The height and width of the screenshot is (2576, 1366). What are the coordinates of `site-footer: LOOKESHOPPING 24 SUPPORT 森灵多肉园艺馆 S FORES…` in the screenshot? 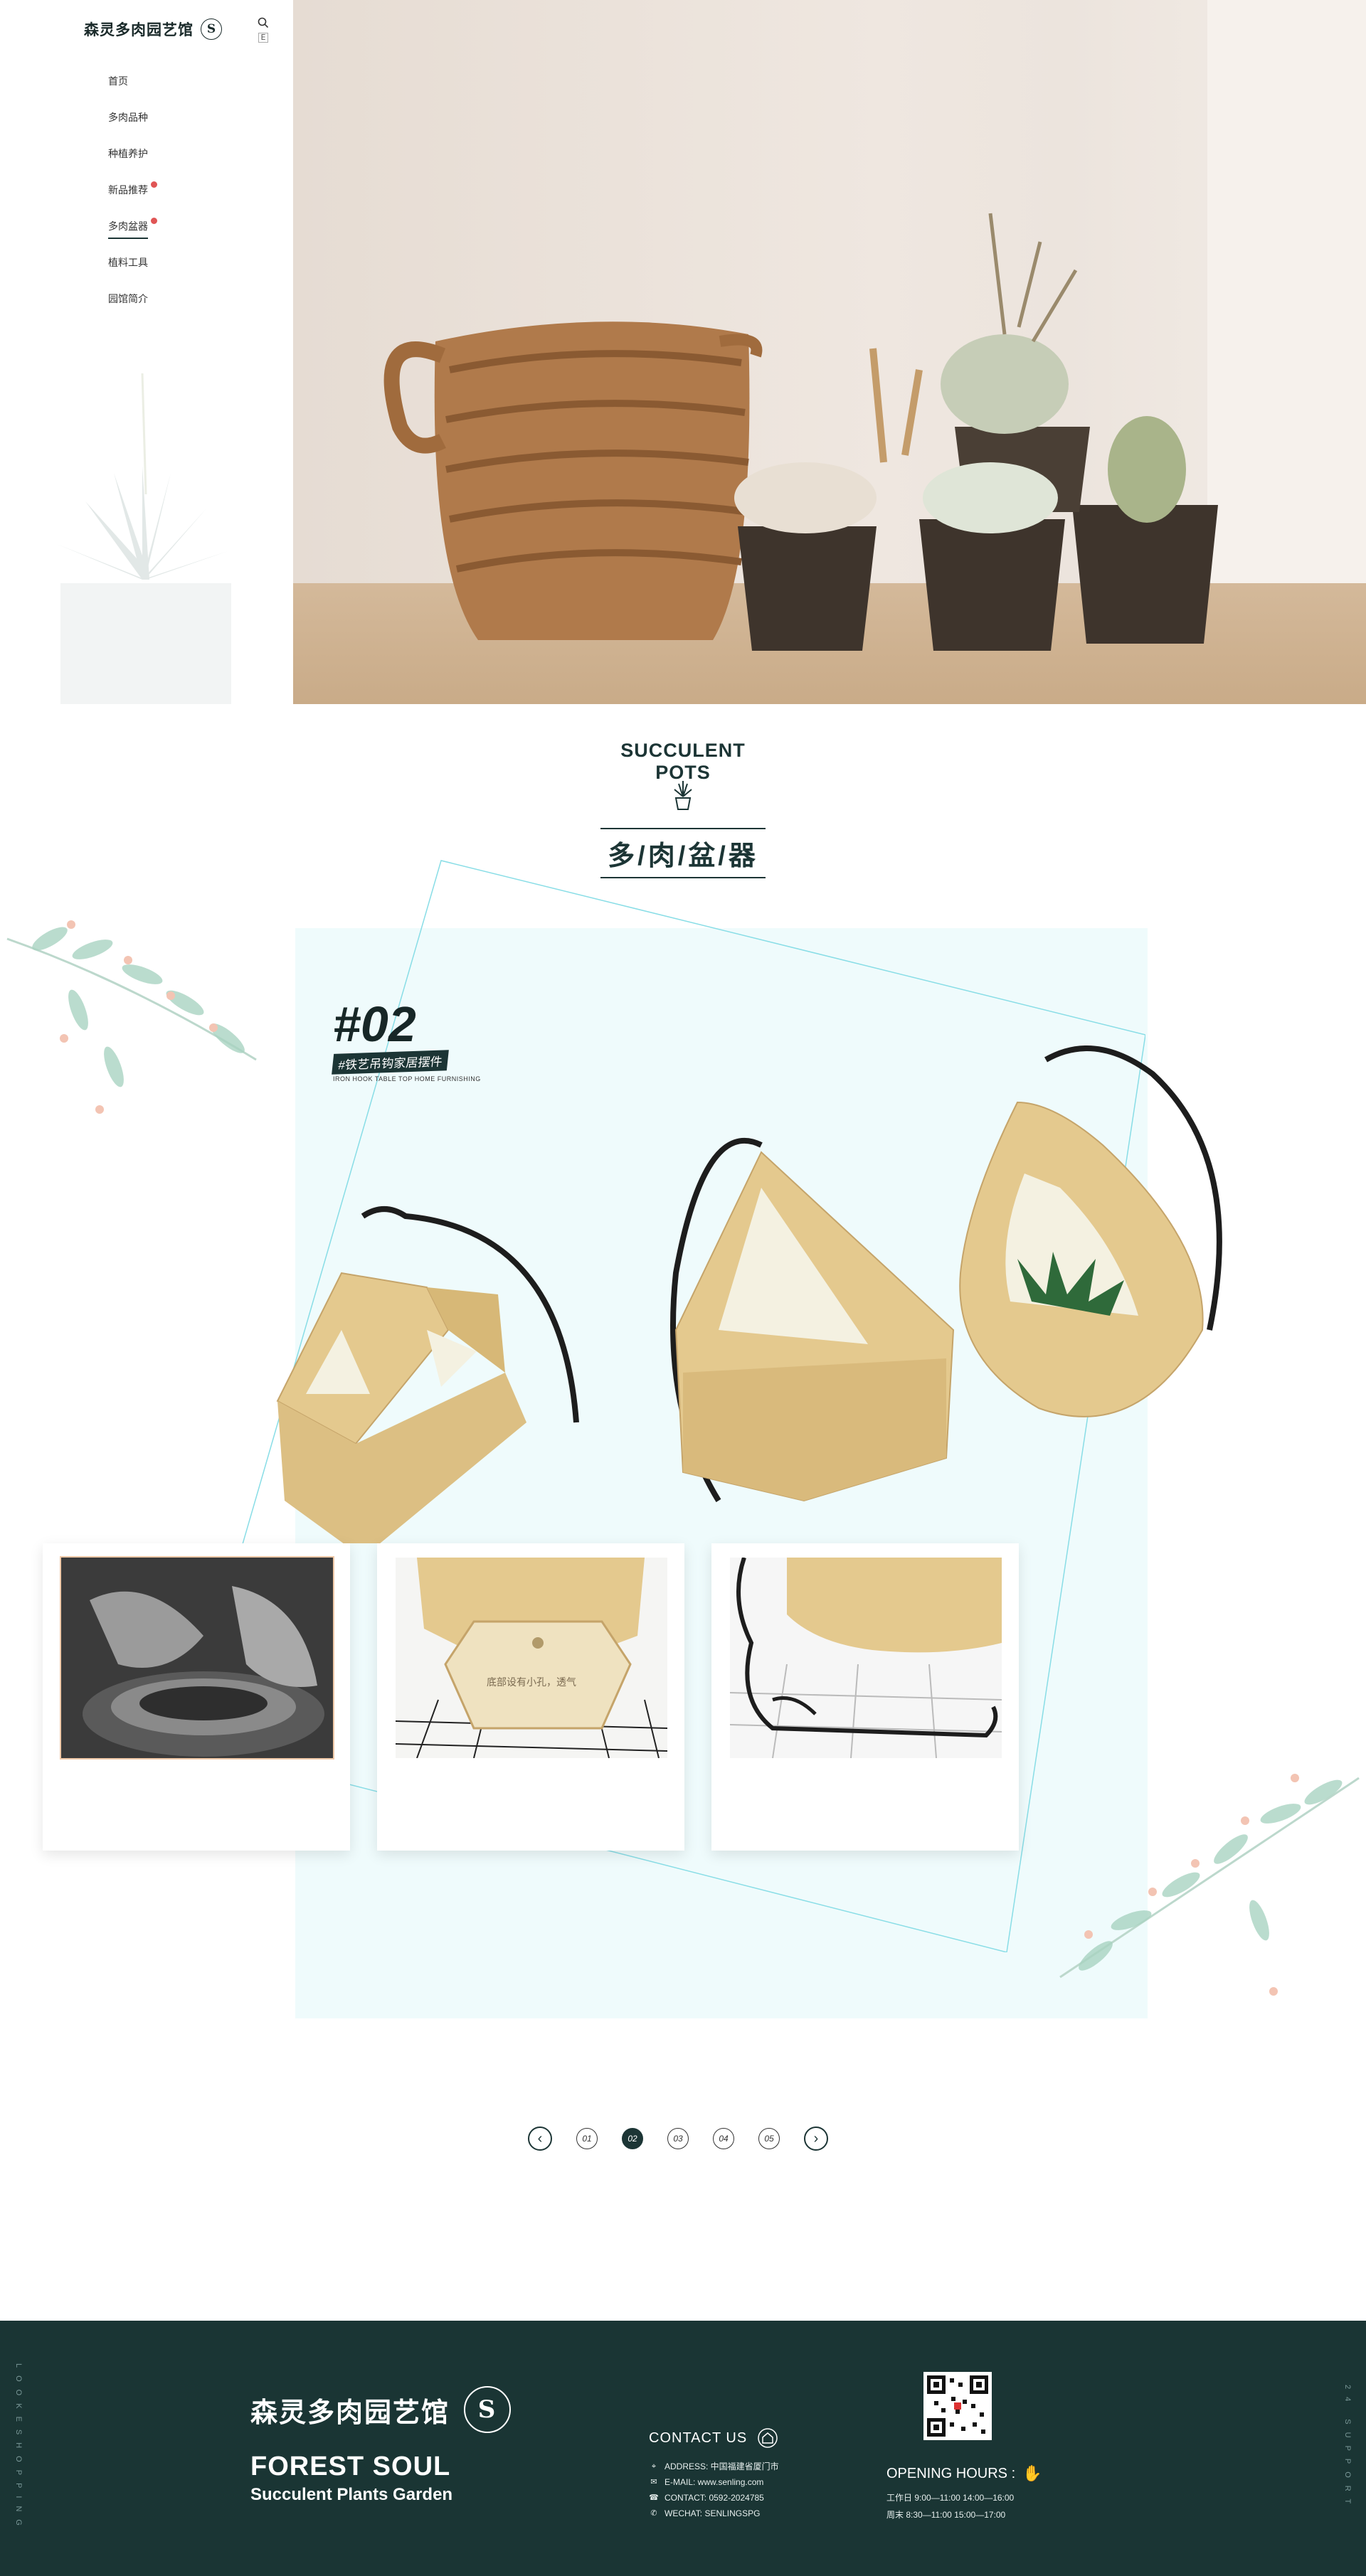 It's located at (683, 2448).